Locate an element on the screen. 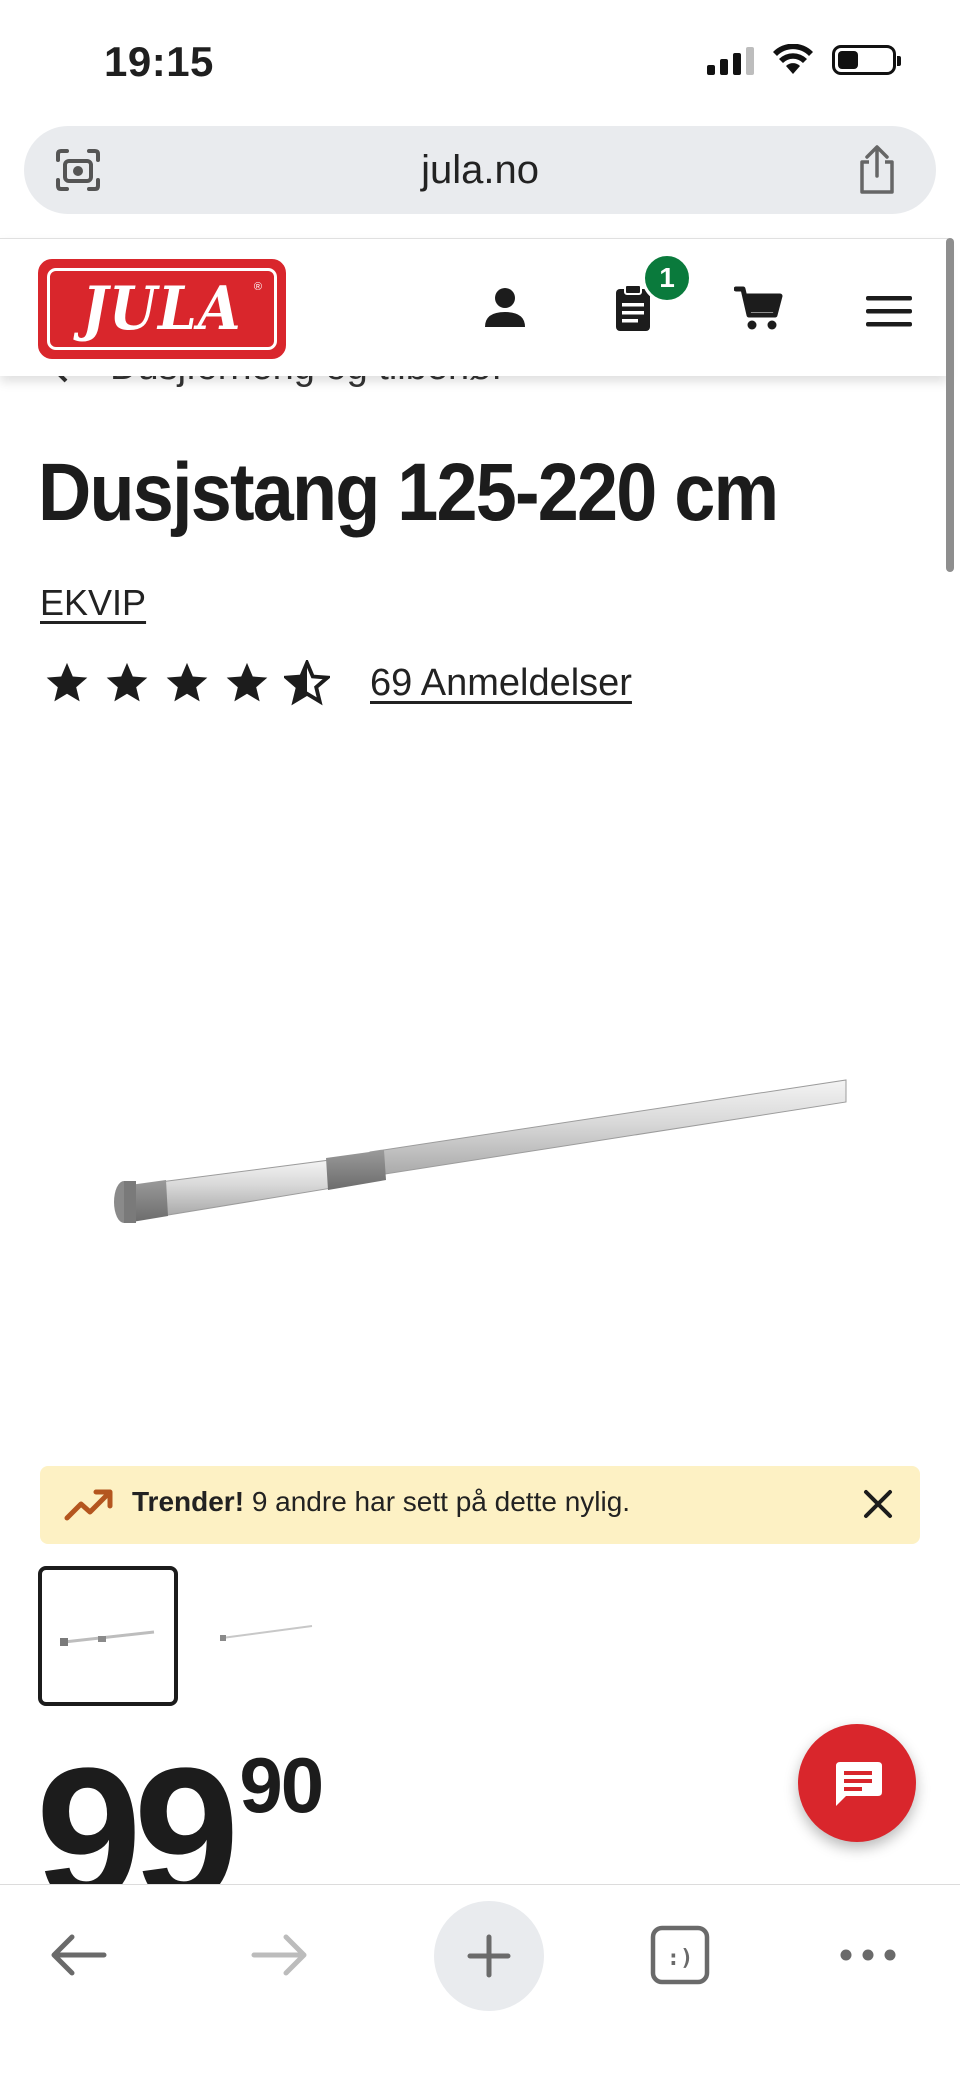 The width and height of the screenshot is (960, 2078). star-rating is located at coordinates (187, 683).